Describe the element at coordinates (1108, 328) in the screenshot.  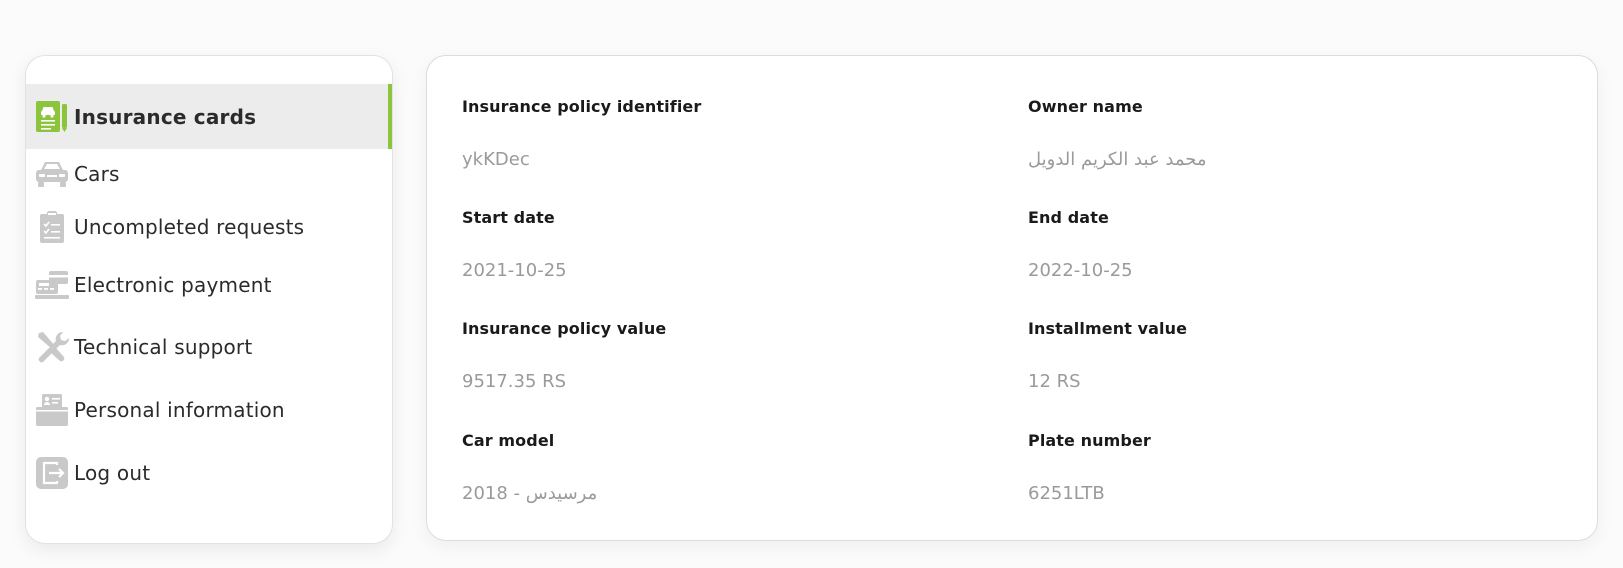
I see `field-label: Installment value` at that location.